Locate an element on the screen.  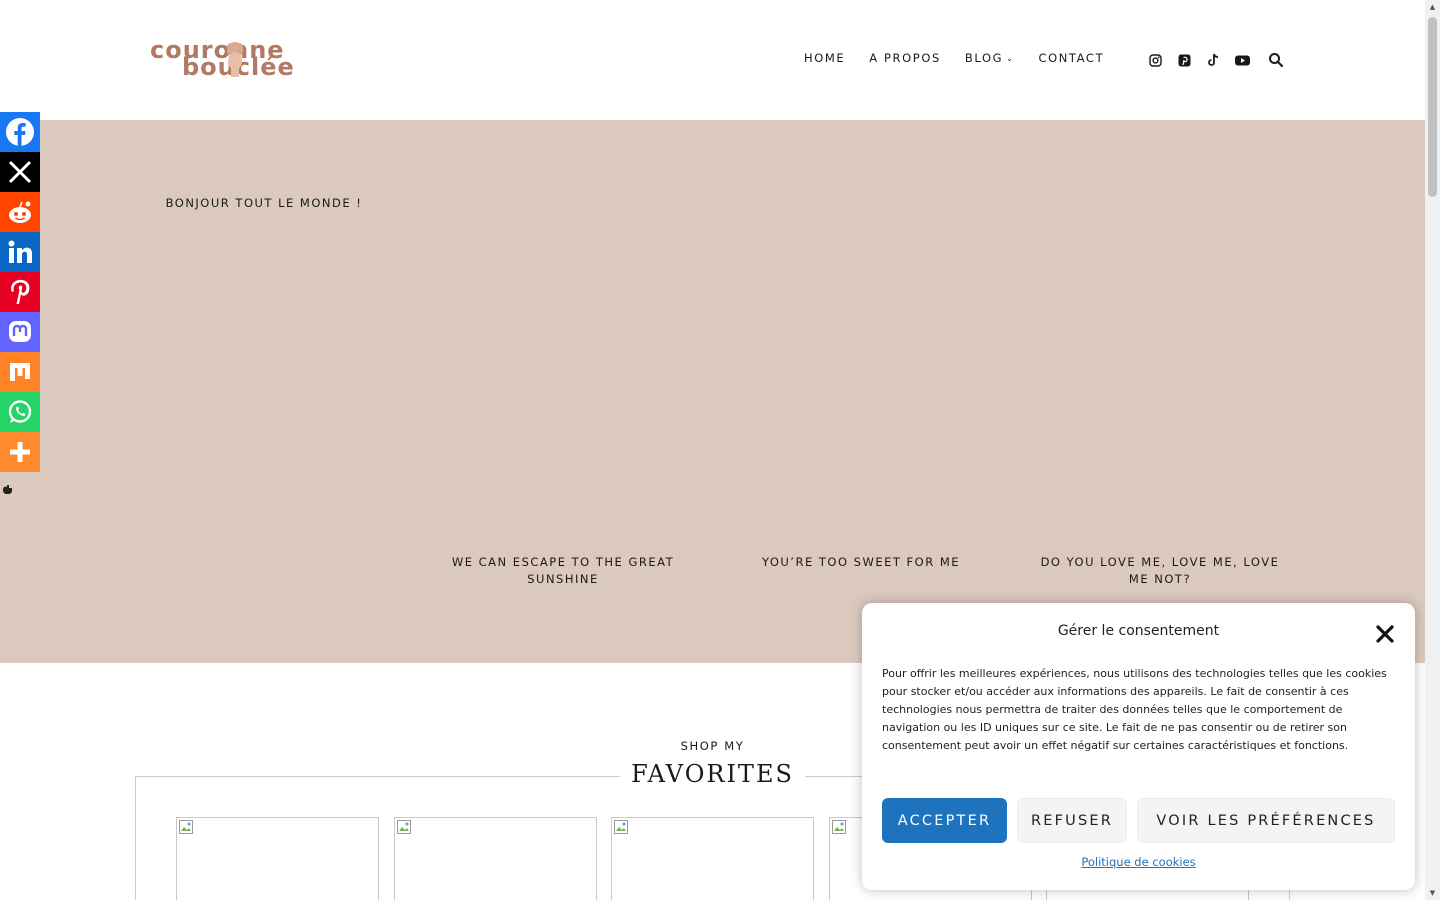
whatsapp-share-button is located at coordinates (20, 412).